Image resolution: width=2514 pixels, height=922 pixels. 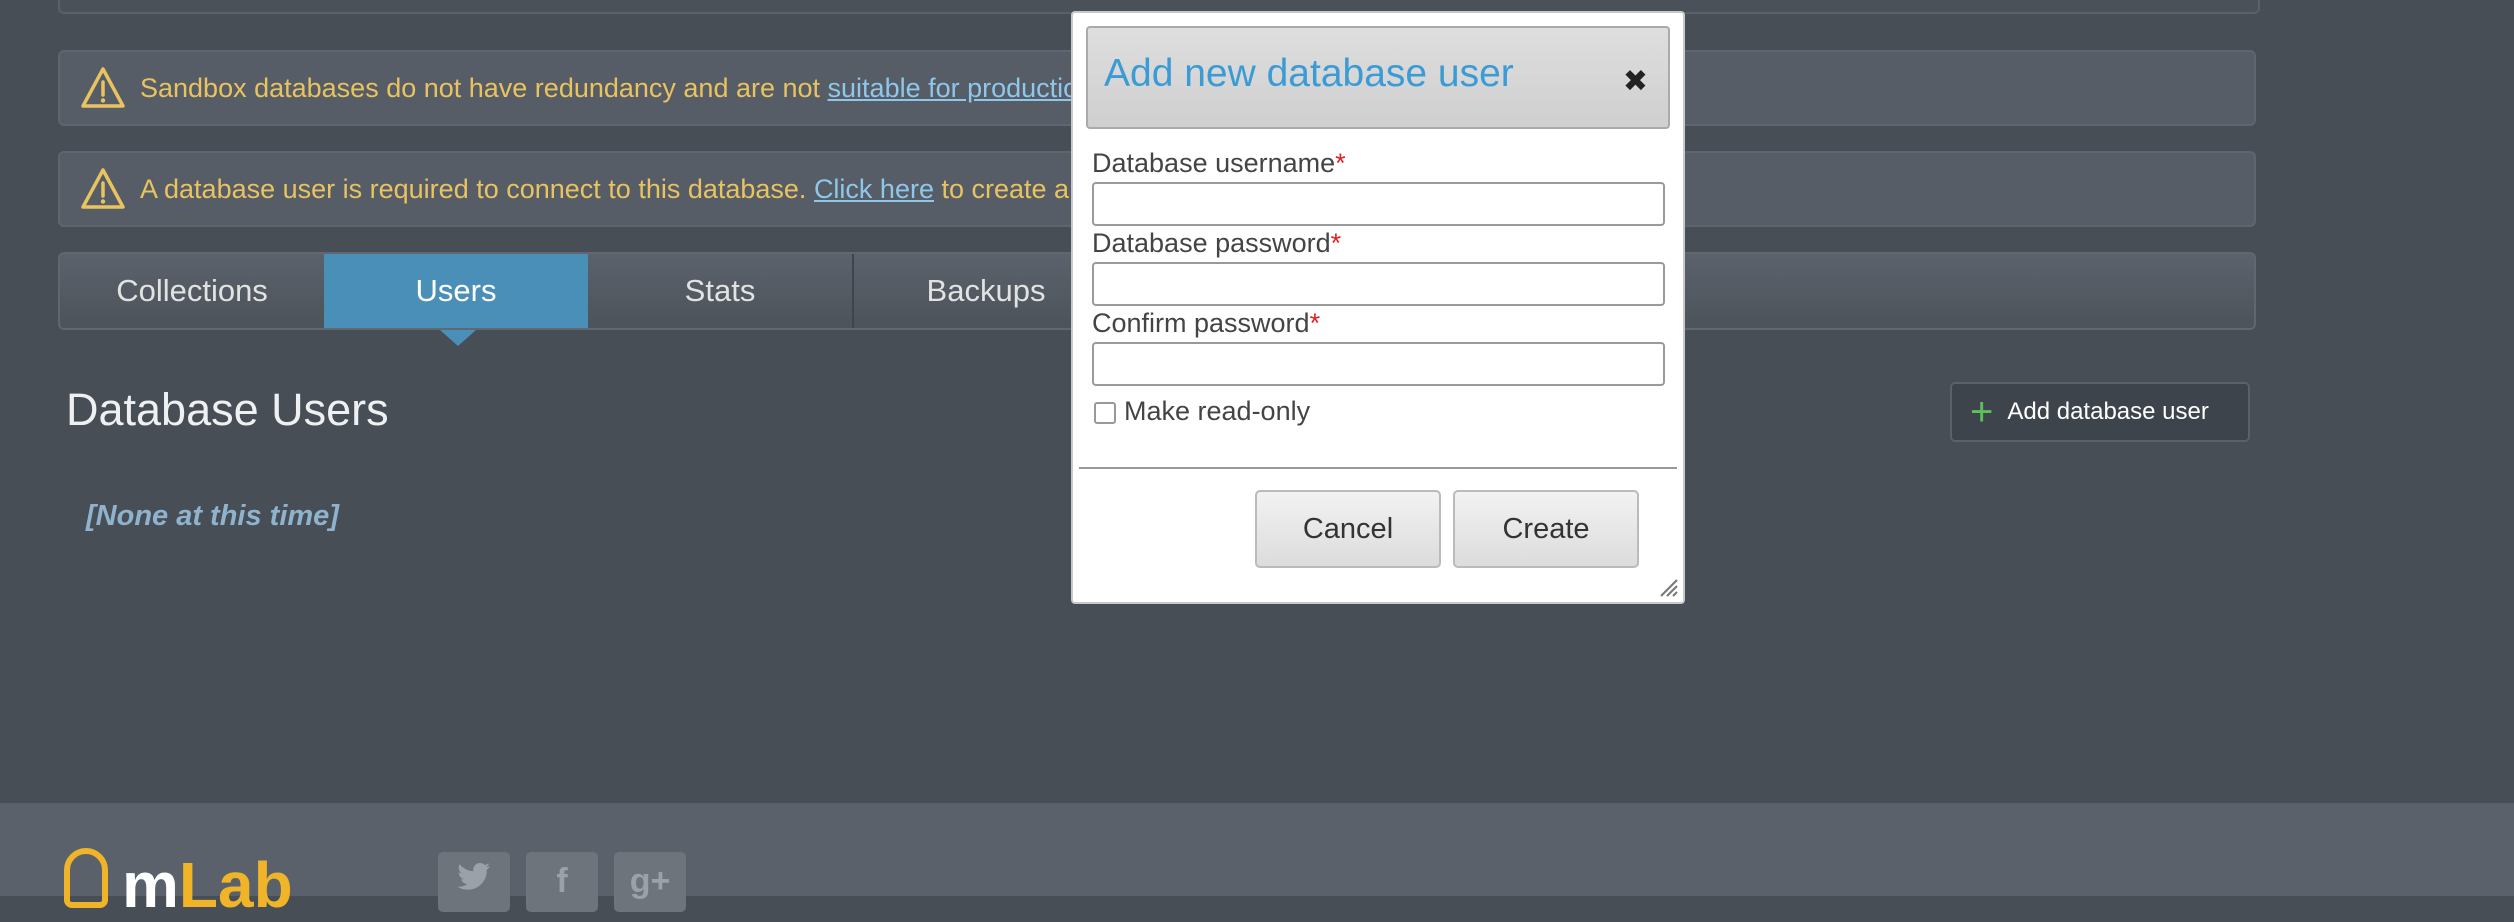 What do you see at coordinates (1546, 529) in the screenshot?
I see `create-button: Create` at bounding box center [1546, 529].